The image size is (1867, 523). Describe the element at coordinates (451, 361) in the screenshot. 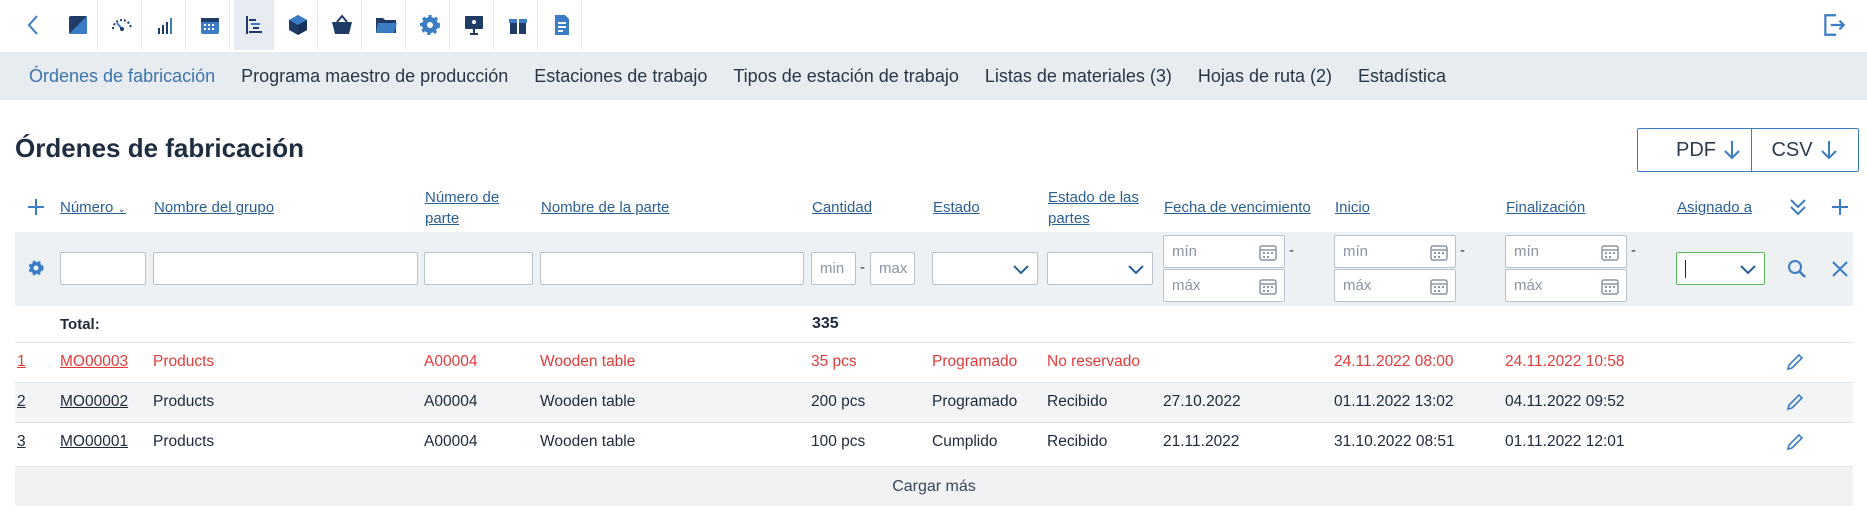

I see `part-number: A00004` at that location.